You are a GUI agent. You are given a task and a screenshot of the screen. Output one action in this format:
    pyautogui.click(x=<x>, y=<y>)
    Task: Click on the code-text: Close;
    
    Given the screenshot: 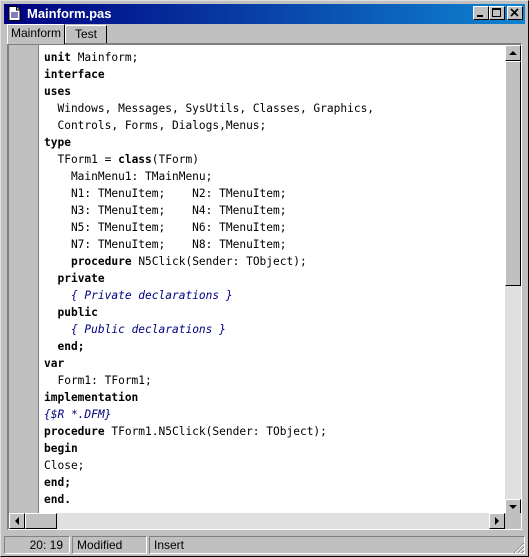 What is the action you would take?
    pyautogui.click(x=64, y=465)
    